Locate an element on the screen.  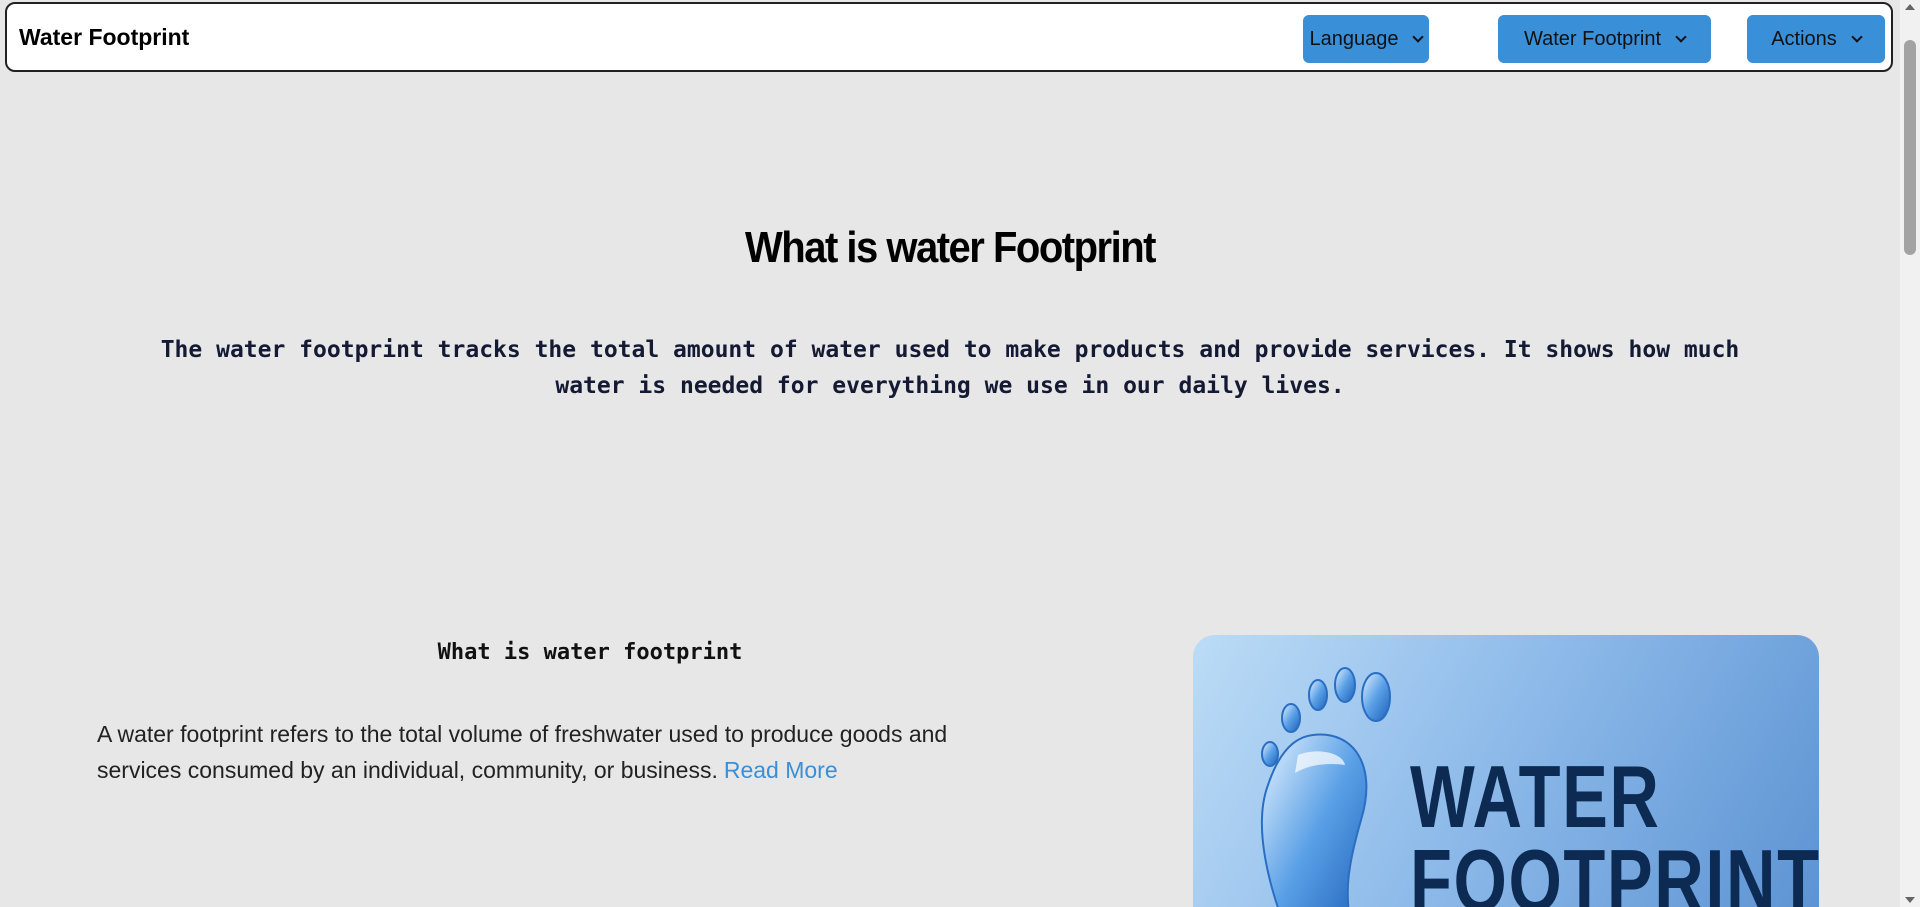
read-more-link: Read More is located at coordinates (781, 770).